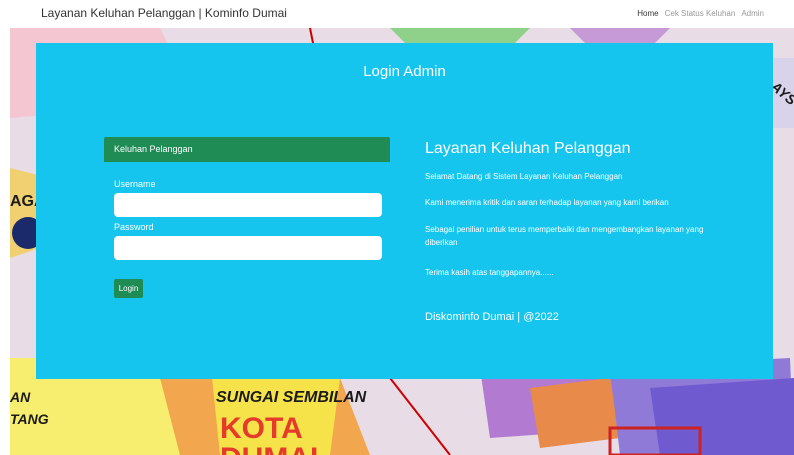  What do you see at coordinates (291, 397) in the screenshot?
I see `map-label-sungai-sembilan: SUNGAI SEMBILAN` at bounding box center [291, 397].